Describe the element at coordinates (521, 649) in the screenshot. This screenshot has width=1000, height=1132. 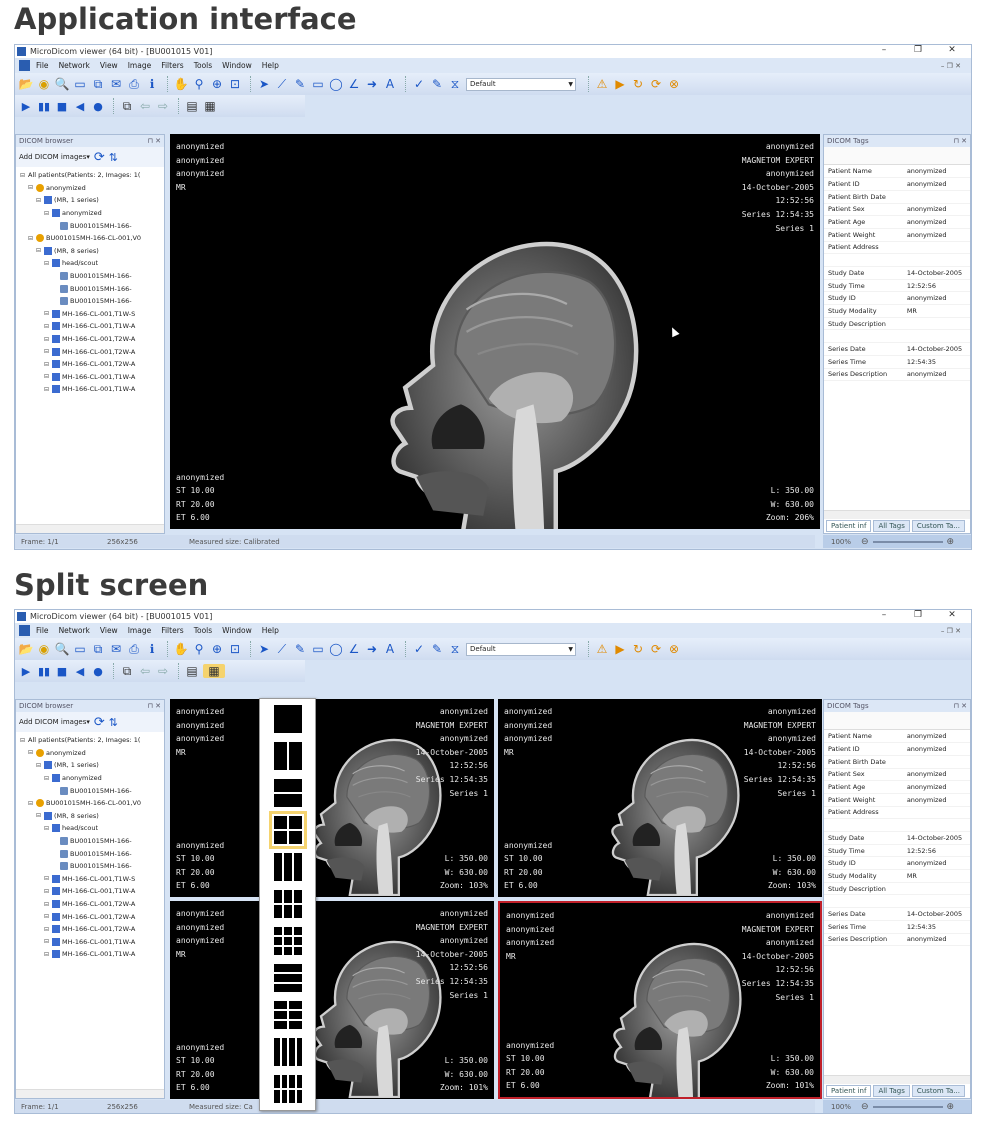
I see `preset-combo: Default ▼` at that location.